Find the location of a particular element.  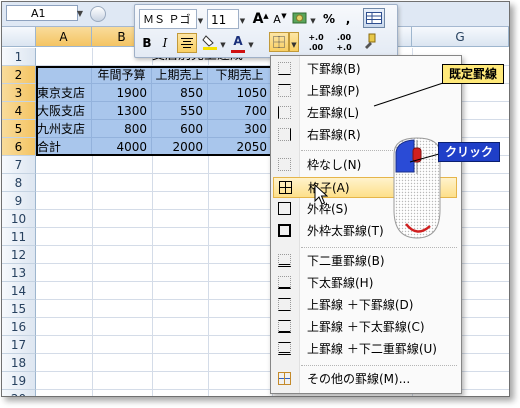

callout-leader-lines is located at coordinates (410, 122).